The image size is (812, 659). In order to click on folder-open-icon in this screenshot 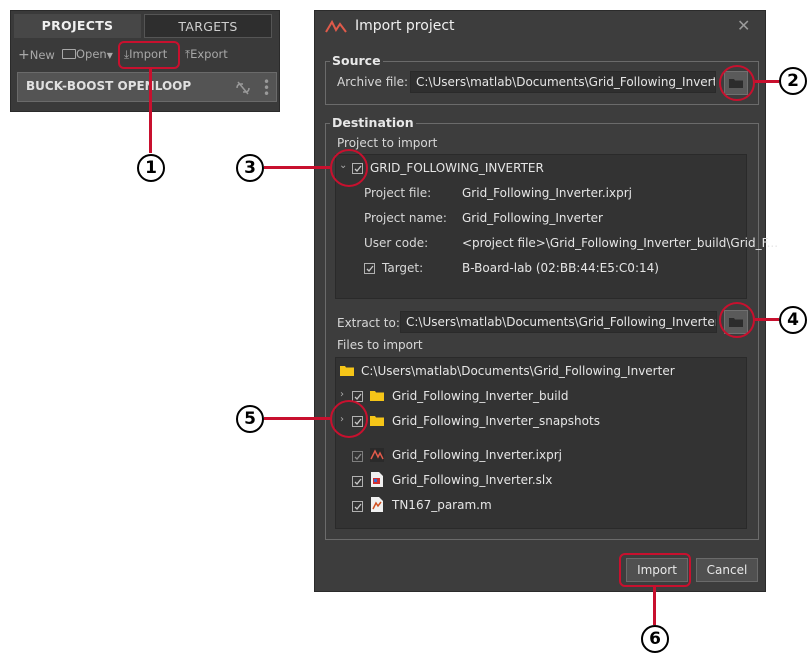, I will do `click(69, 54)`.